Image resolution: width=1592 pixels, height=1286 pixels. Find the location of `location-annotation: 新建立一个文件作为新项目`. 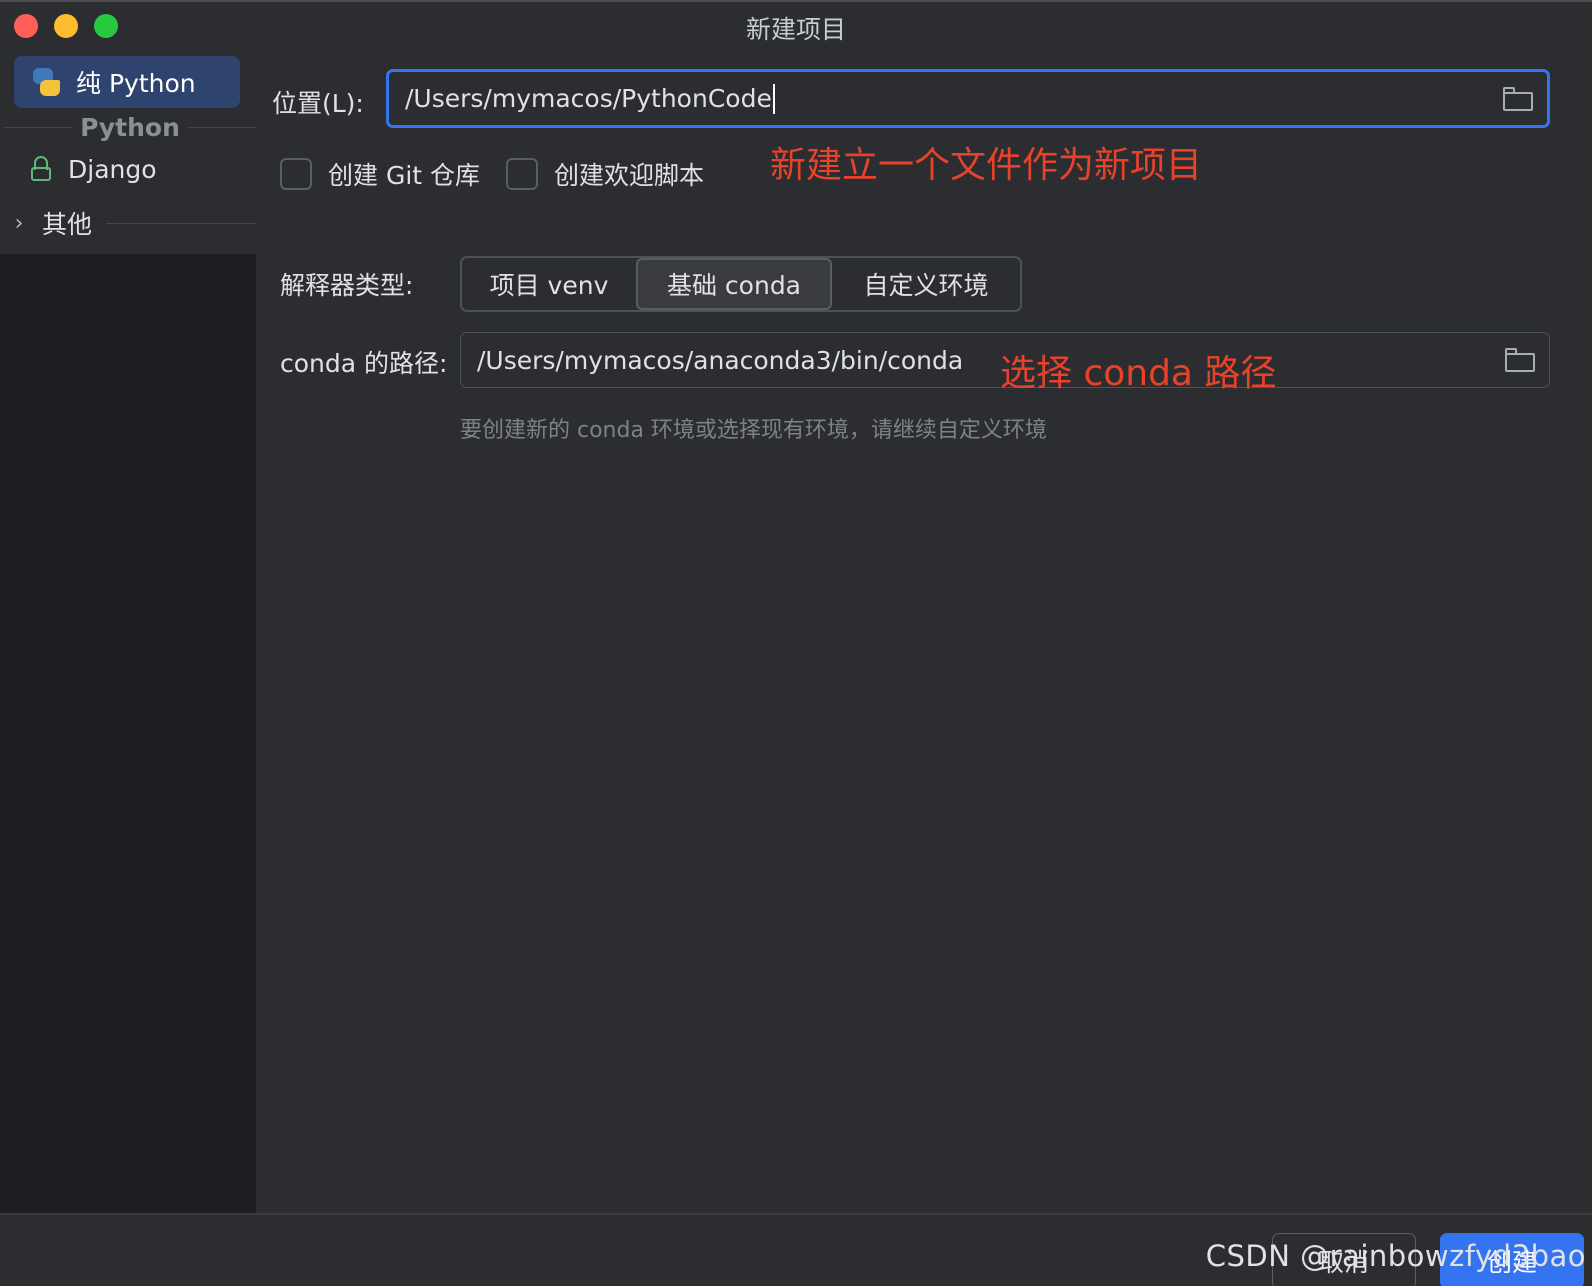

location-annotation: 新建立一个文件作为新项目 is located at coordinates (986, 165).